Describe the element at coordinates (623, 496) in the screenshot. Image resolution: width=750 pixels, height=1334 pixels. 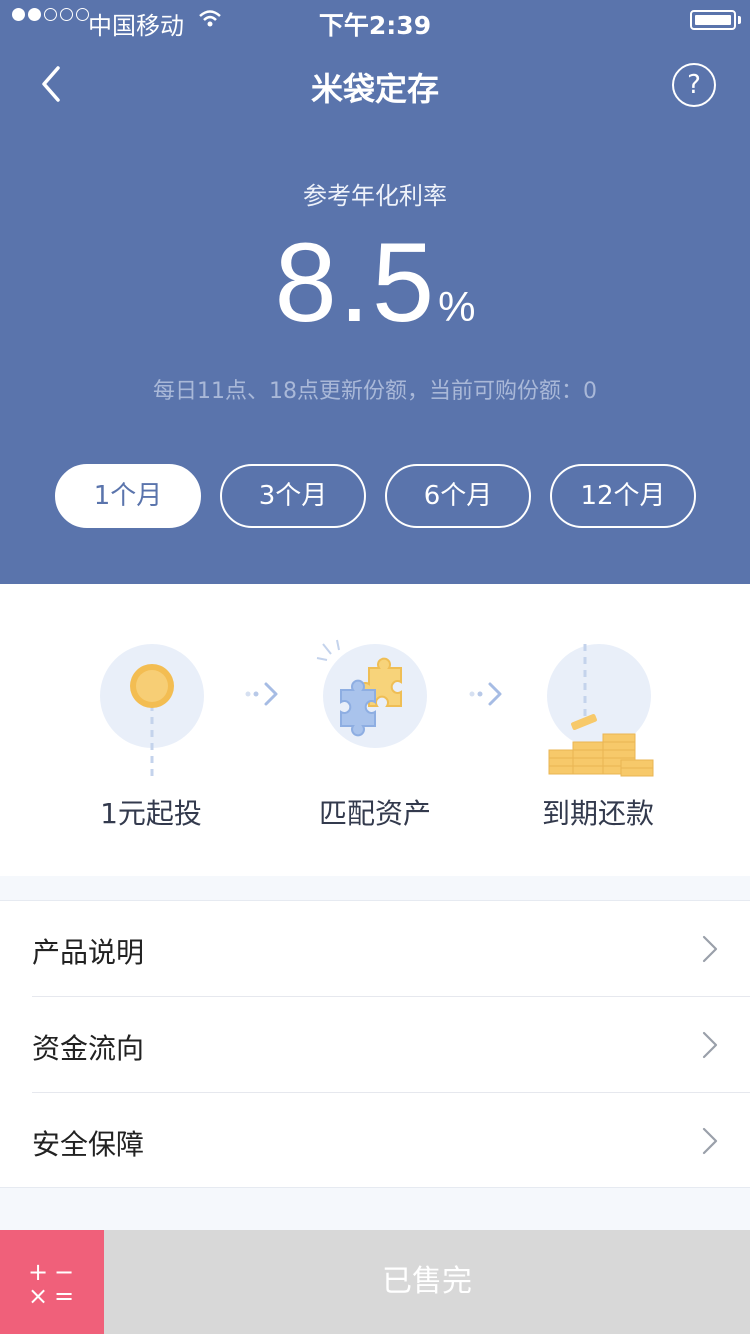
I see `term-option-12: 12个月` at that location.